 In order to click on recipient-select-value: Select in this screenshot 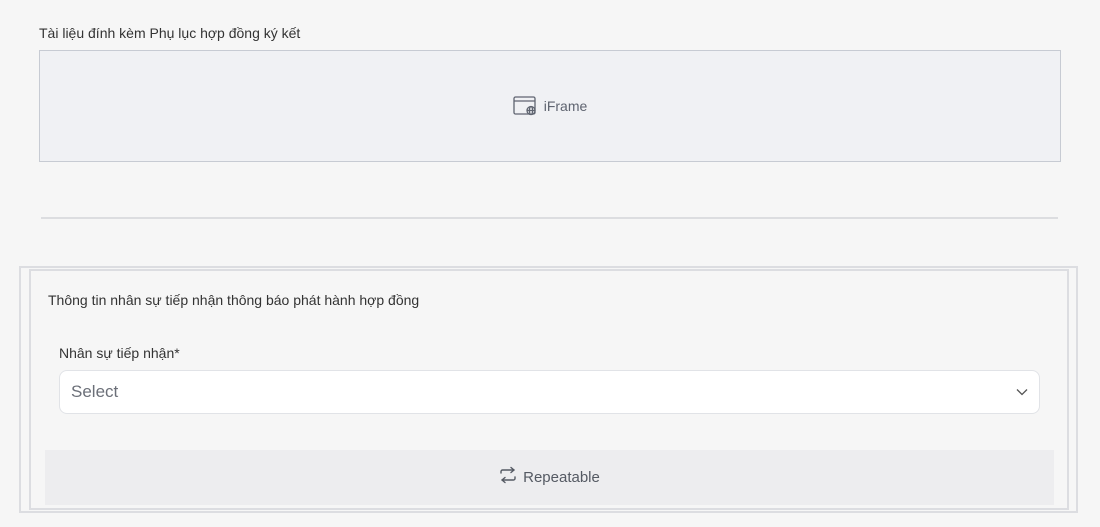, I will do `click(95, 391)`.